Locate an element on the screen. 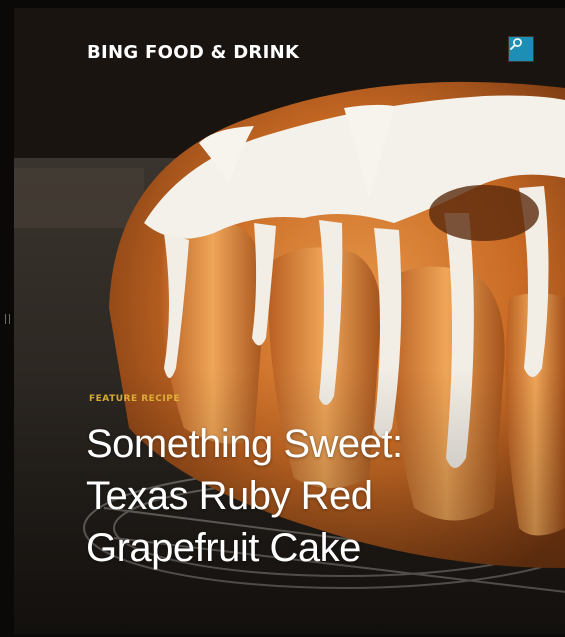 This screenshot has height=637, width=565. headline-line: Grapefruit Cake is located at coordinates (223, 548).